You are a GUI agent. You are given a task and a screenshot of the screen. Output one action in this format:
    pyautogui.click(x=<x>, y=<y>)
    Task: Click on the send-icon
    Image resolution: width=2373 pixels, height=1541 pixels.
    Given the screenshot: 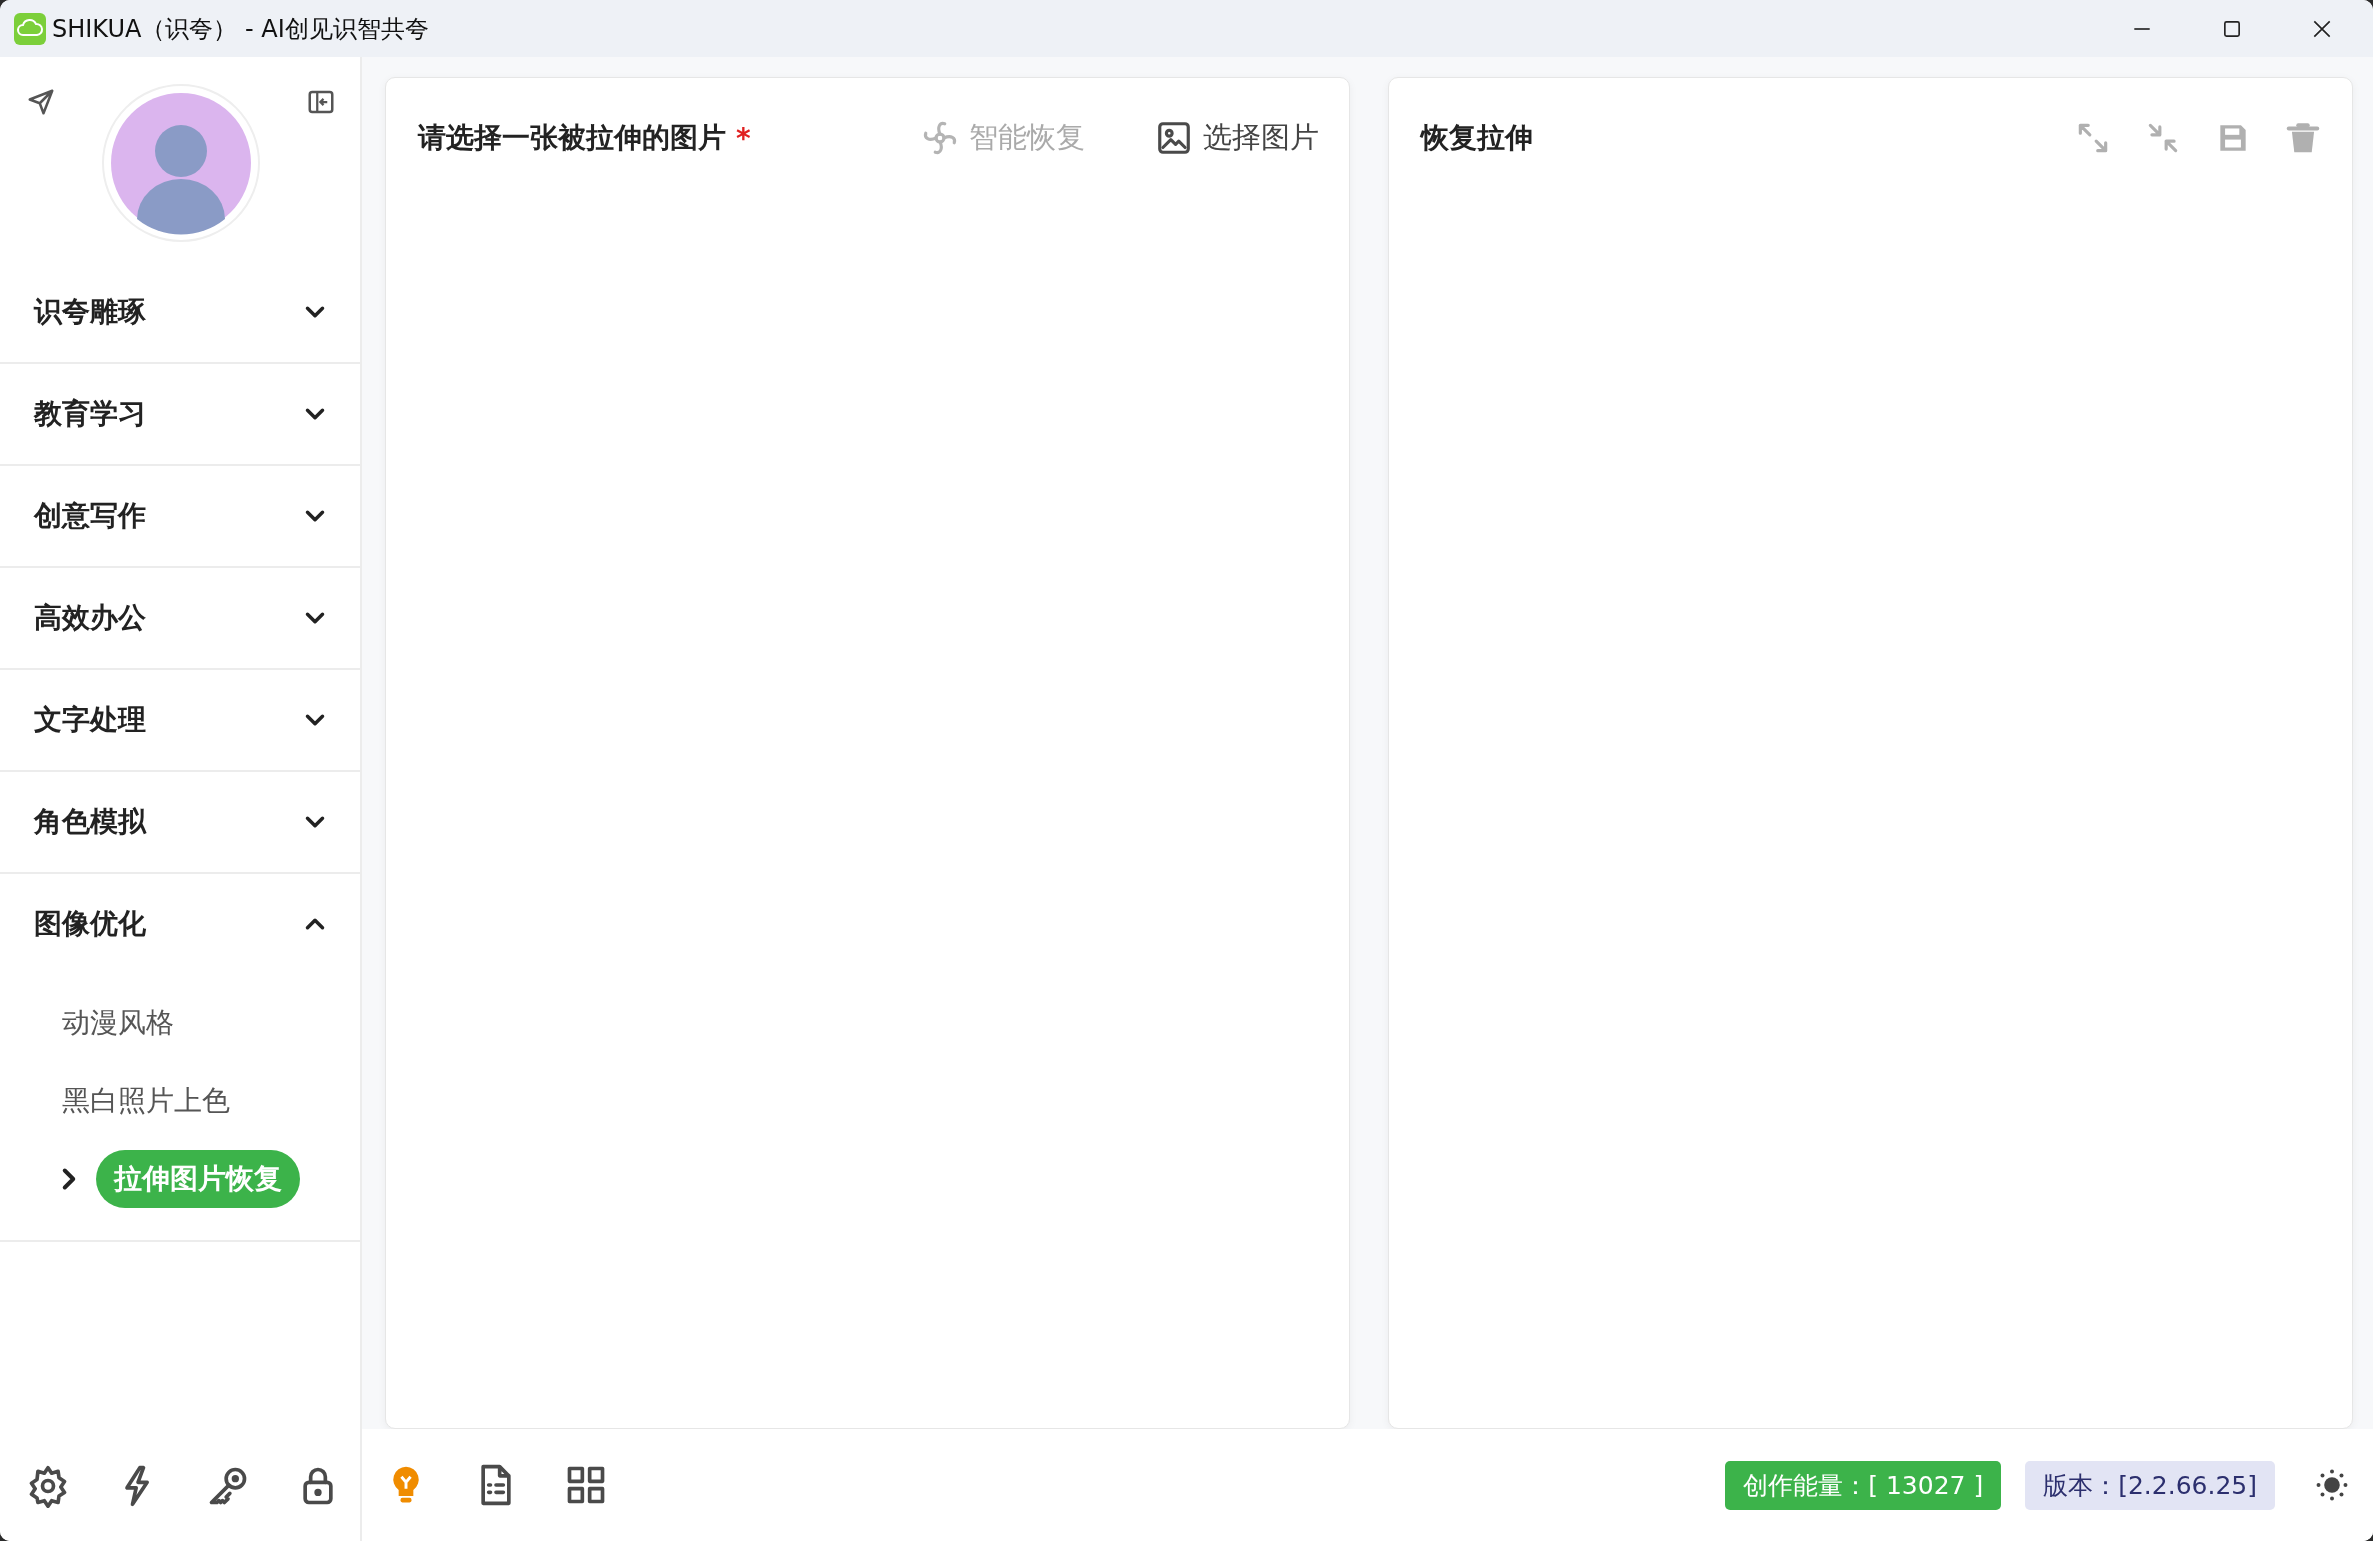 What is the action you would take?
    pyautogui.click(x=41, y=102)
    